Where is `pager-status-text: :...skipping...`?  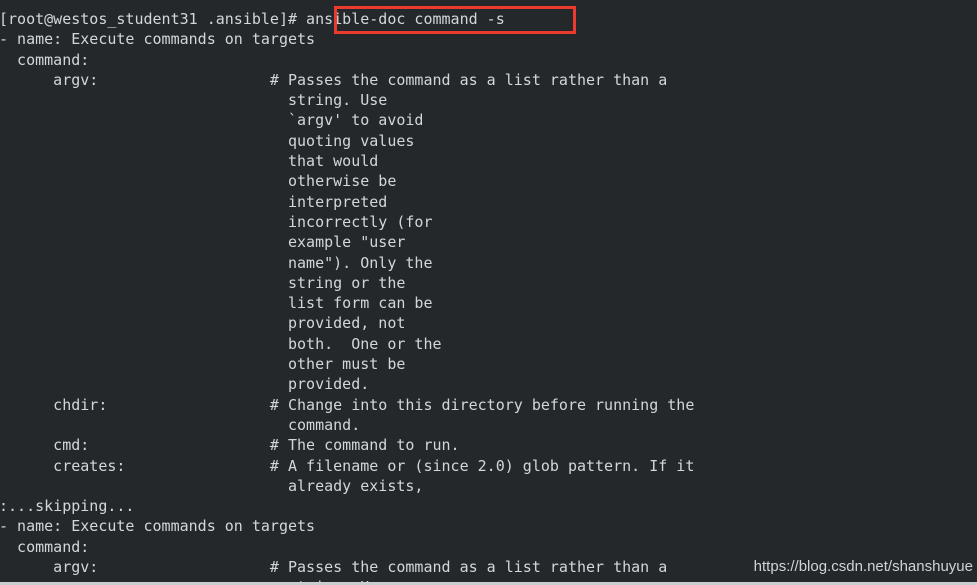 pager-status-text: :...skipping... is located at coordinates (67, 506).